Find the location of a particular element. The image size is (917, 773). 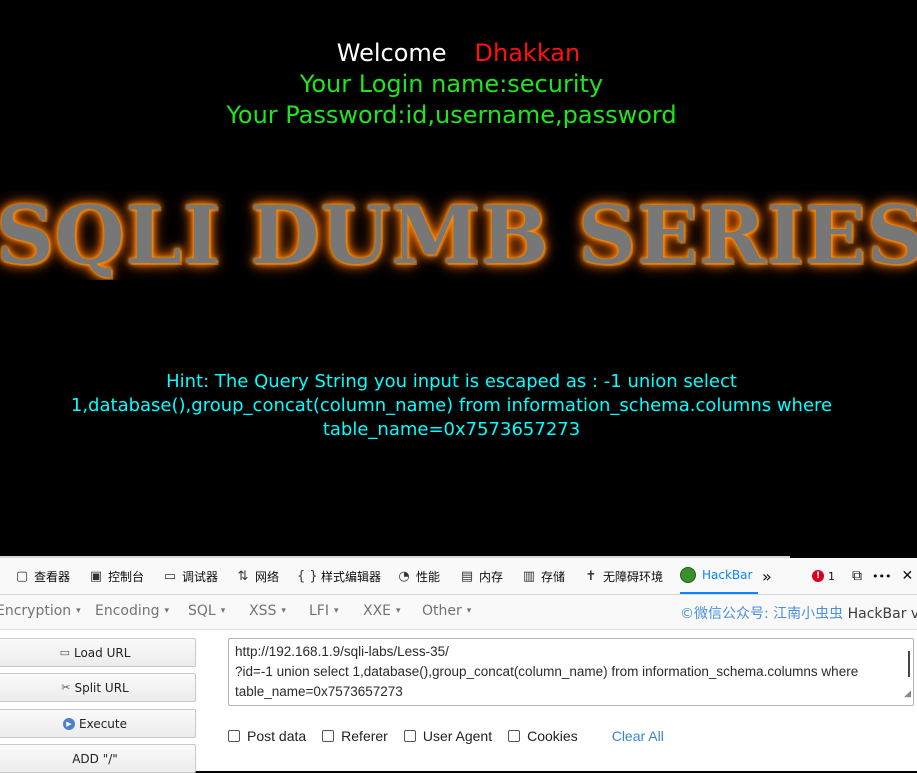

play-icon: ▶ is located at coordinates (69, 723).